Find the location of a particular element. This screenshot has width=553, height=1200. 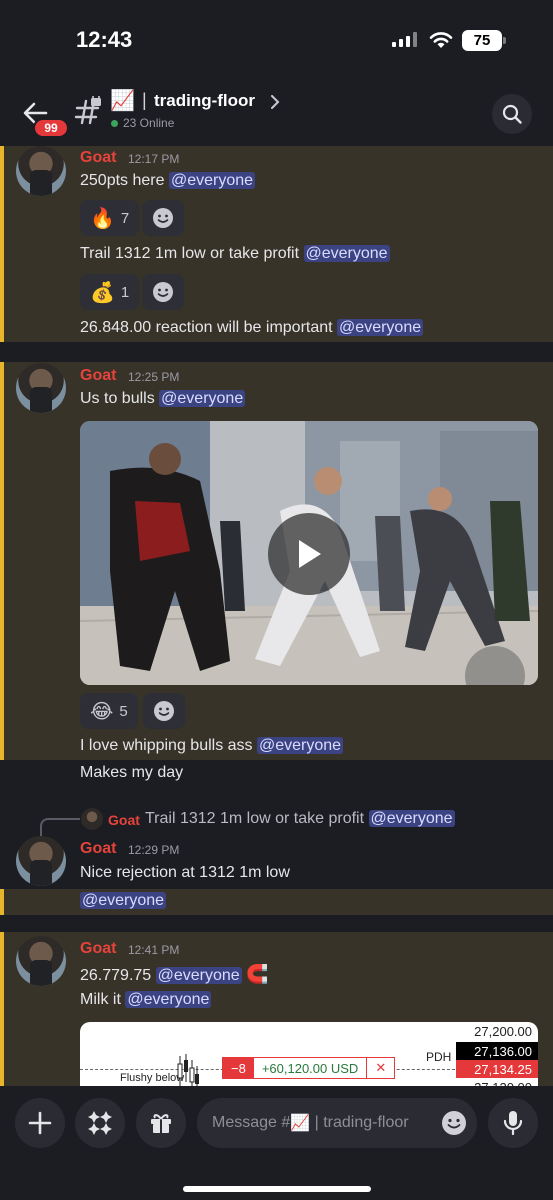

price-label-current: 27,136.00 is located at coordinates (497, 1051).